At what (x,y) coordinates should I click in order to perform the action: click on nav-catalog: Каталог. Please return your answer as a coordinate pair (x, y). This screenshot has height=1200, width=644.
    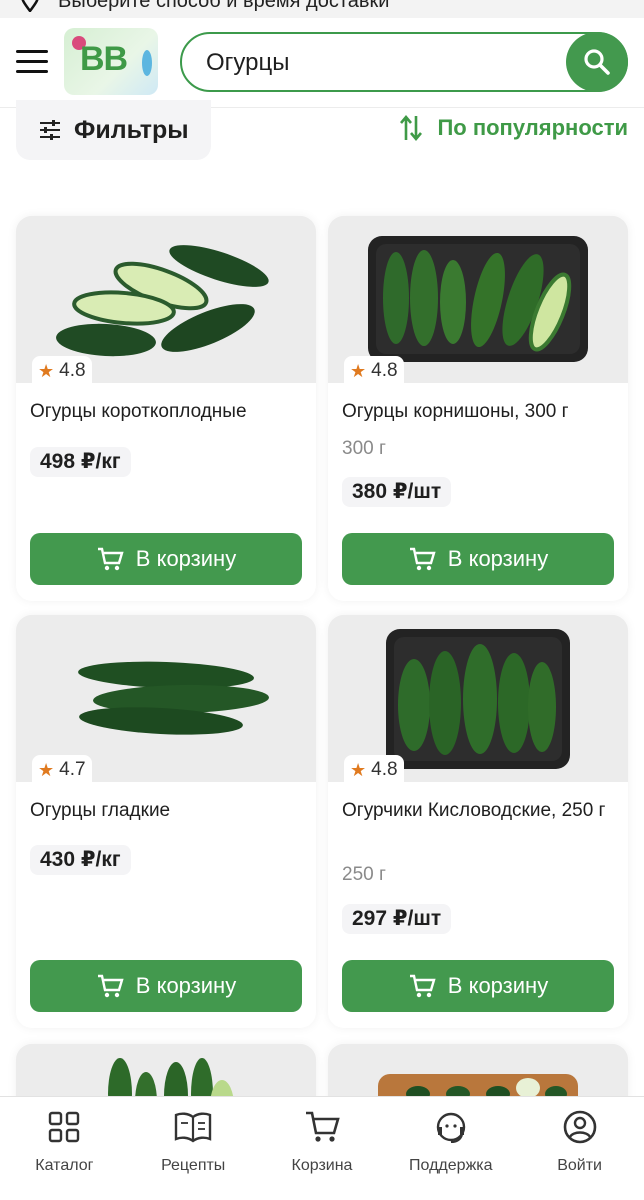
    Looking at the image, I should click on (64, 1153).